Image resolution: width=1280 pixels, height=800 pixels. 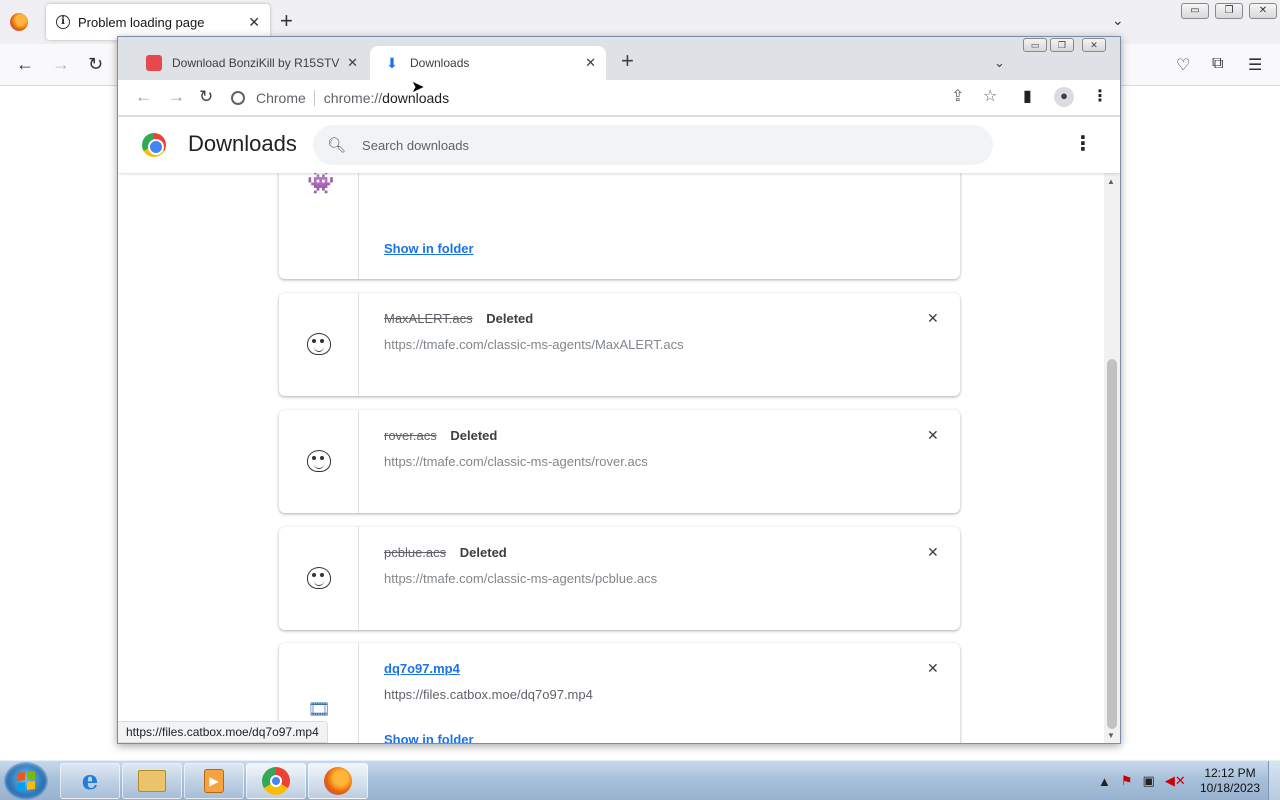 I want to click on firefox-list-tabs-icon: ⌄, so click(x=1118, y=20).